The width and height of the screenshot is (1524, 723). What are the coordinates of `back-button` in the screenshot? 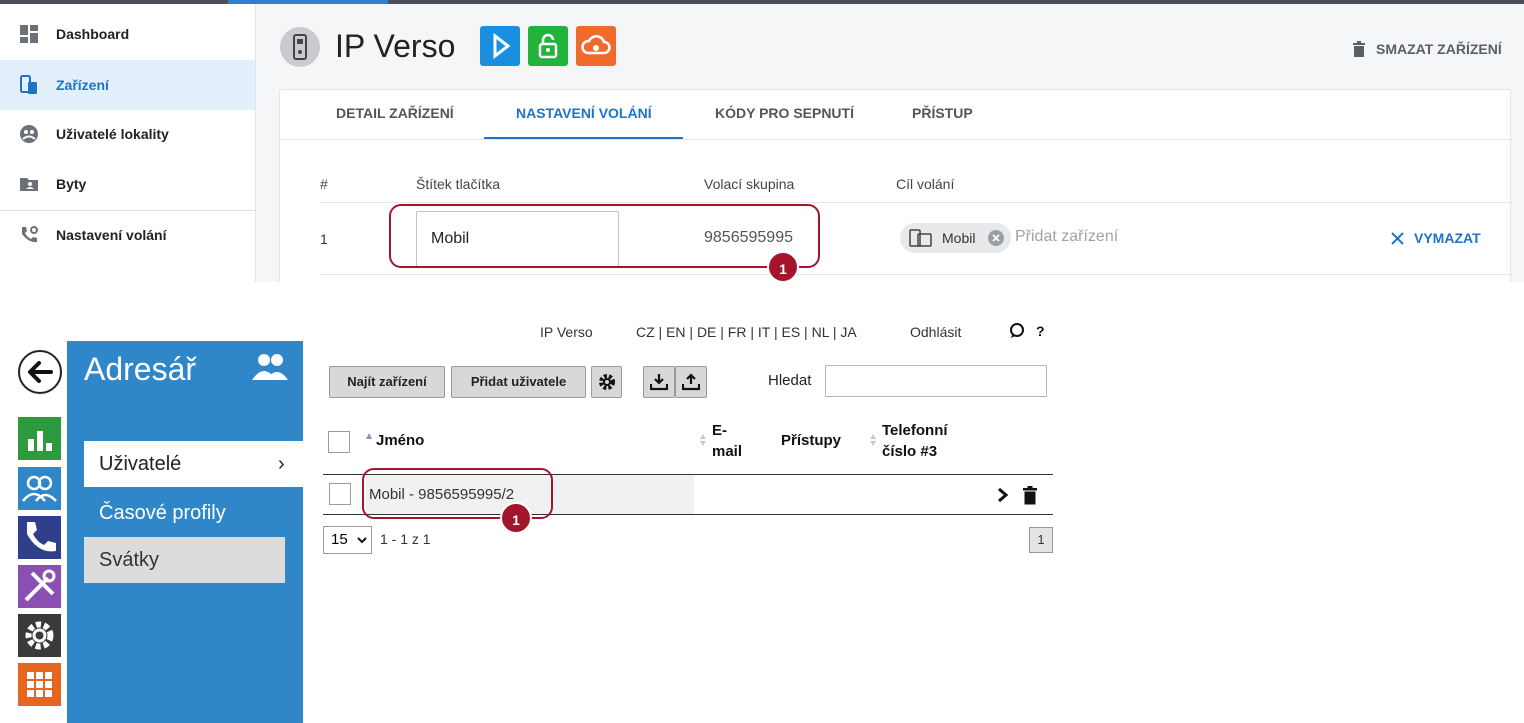 It's located at (40, 372).